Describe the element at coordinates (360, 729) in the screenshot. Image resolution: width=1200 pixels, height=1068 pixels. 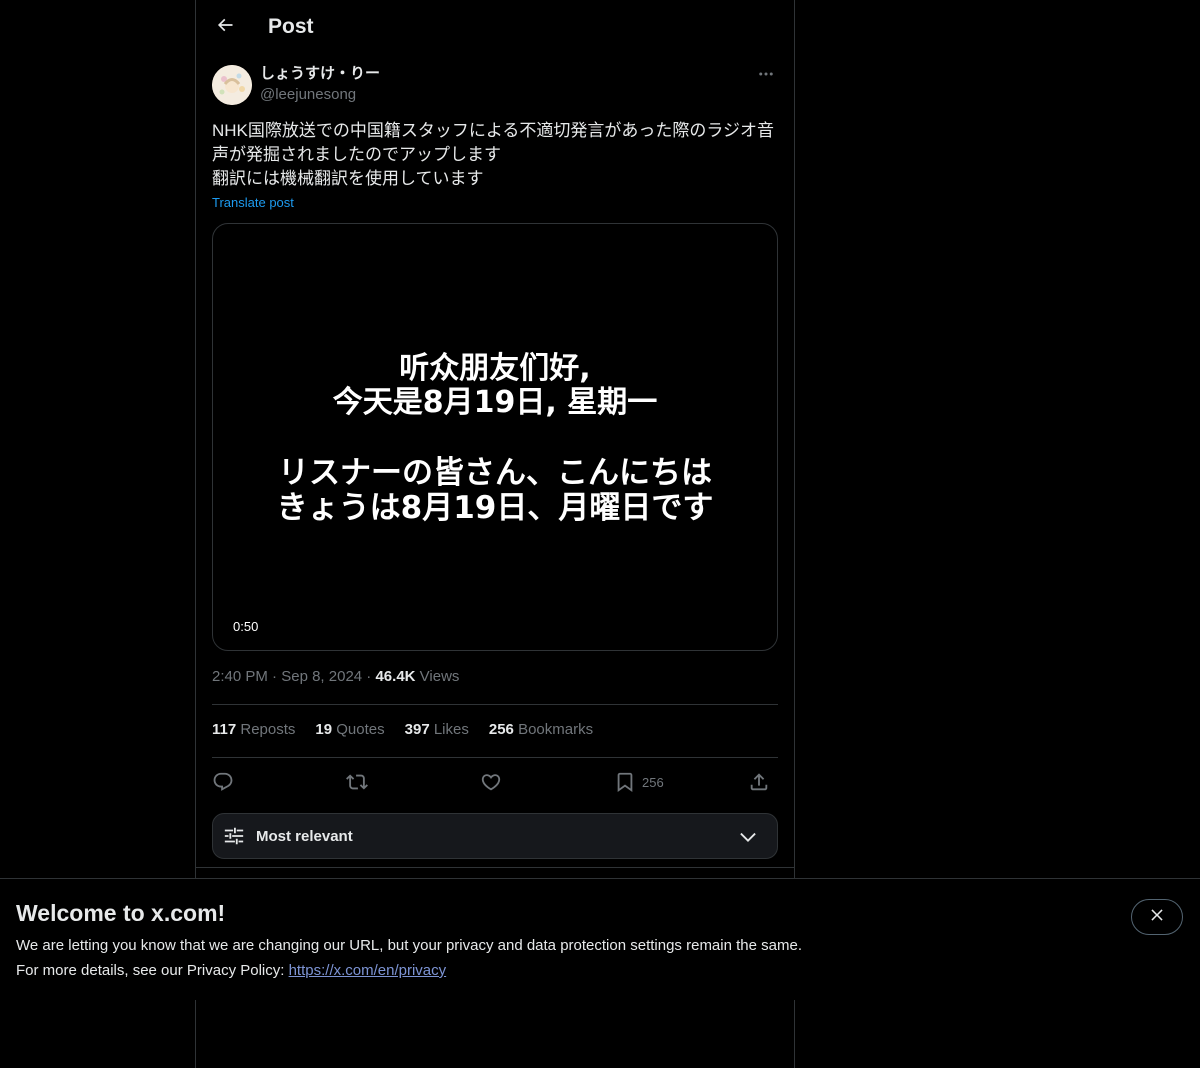
I see `stat-label: Quotes` at that location.